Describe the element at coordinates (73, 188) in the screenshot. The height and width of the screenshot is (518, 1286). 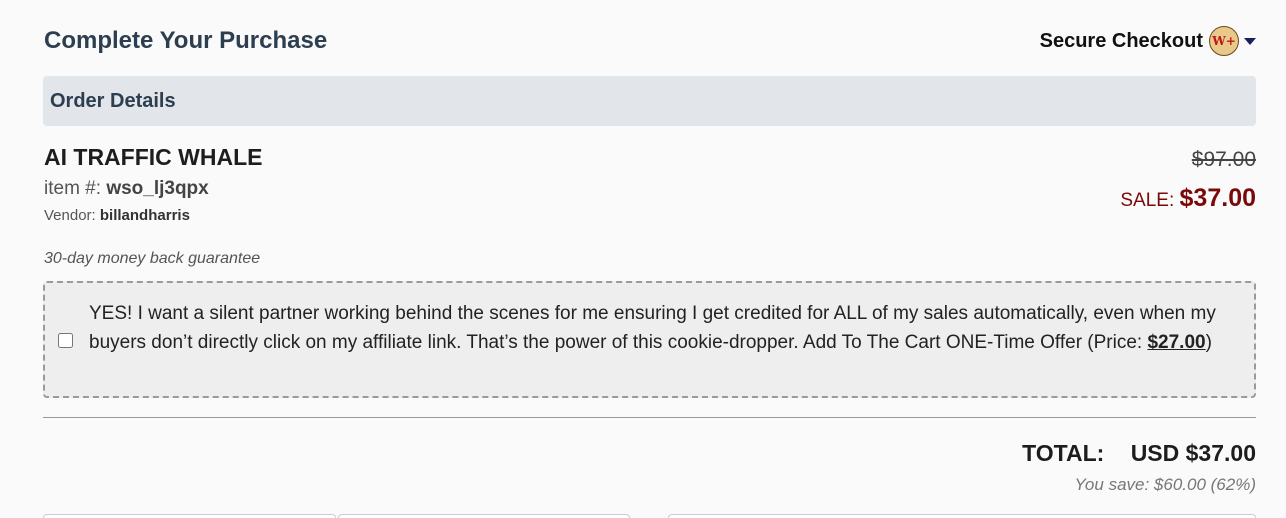
I see `item-number-label: item #:` at that location.